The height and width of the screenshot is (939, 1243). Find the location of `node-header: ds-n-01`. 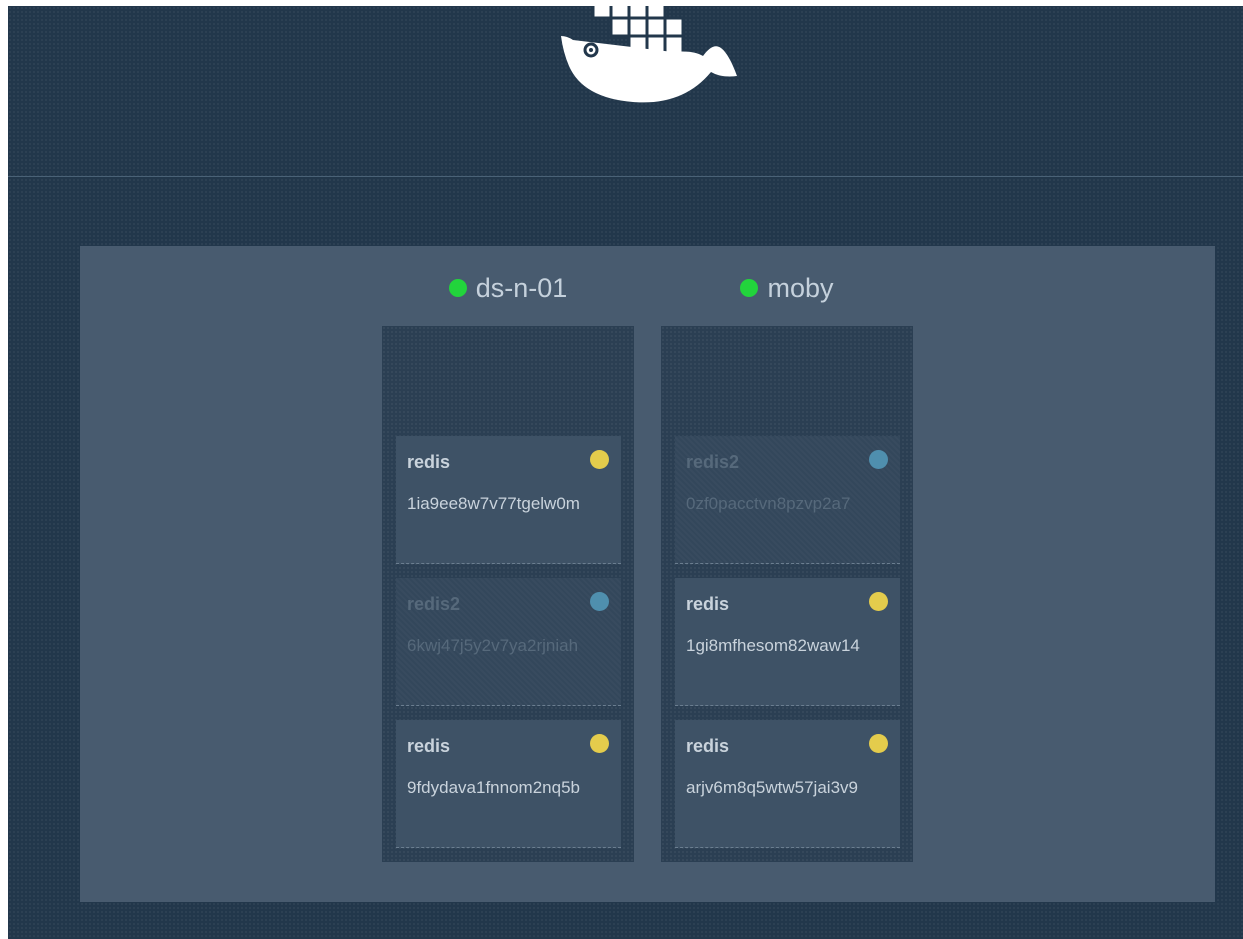

node-header: ds-n-01 is located at coordinates (508, 288).